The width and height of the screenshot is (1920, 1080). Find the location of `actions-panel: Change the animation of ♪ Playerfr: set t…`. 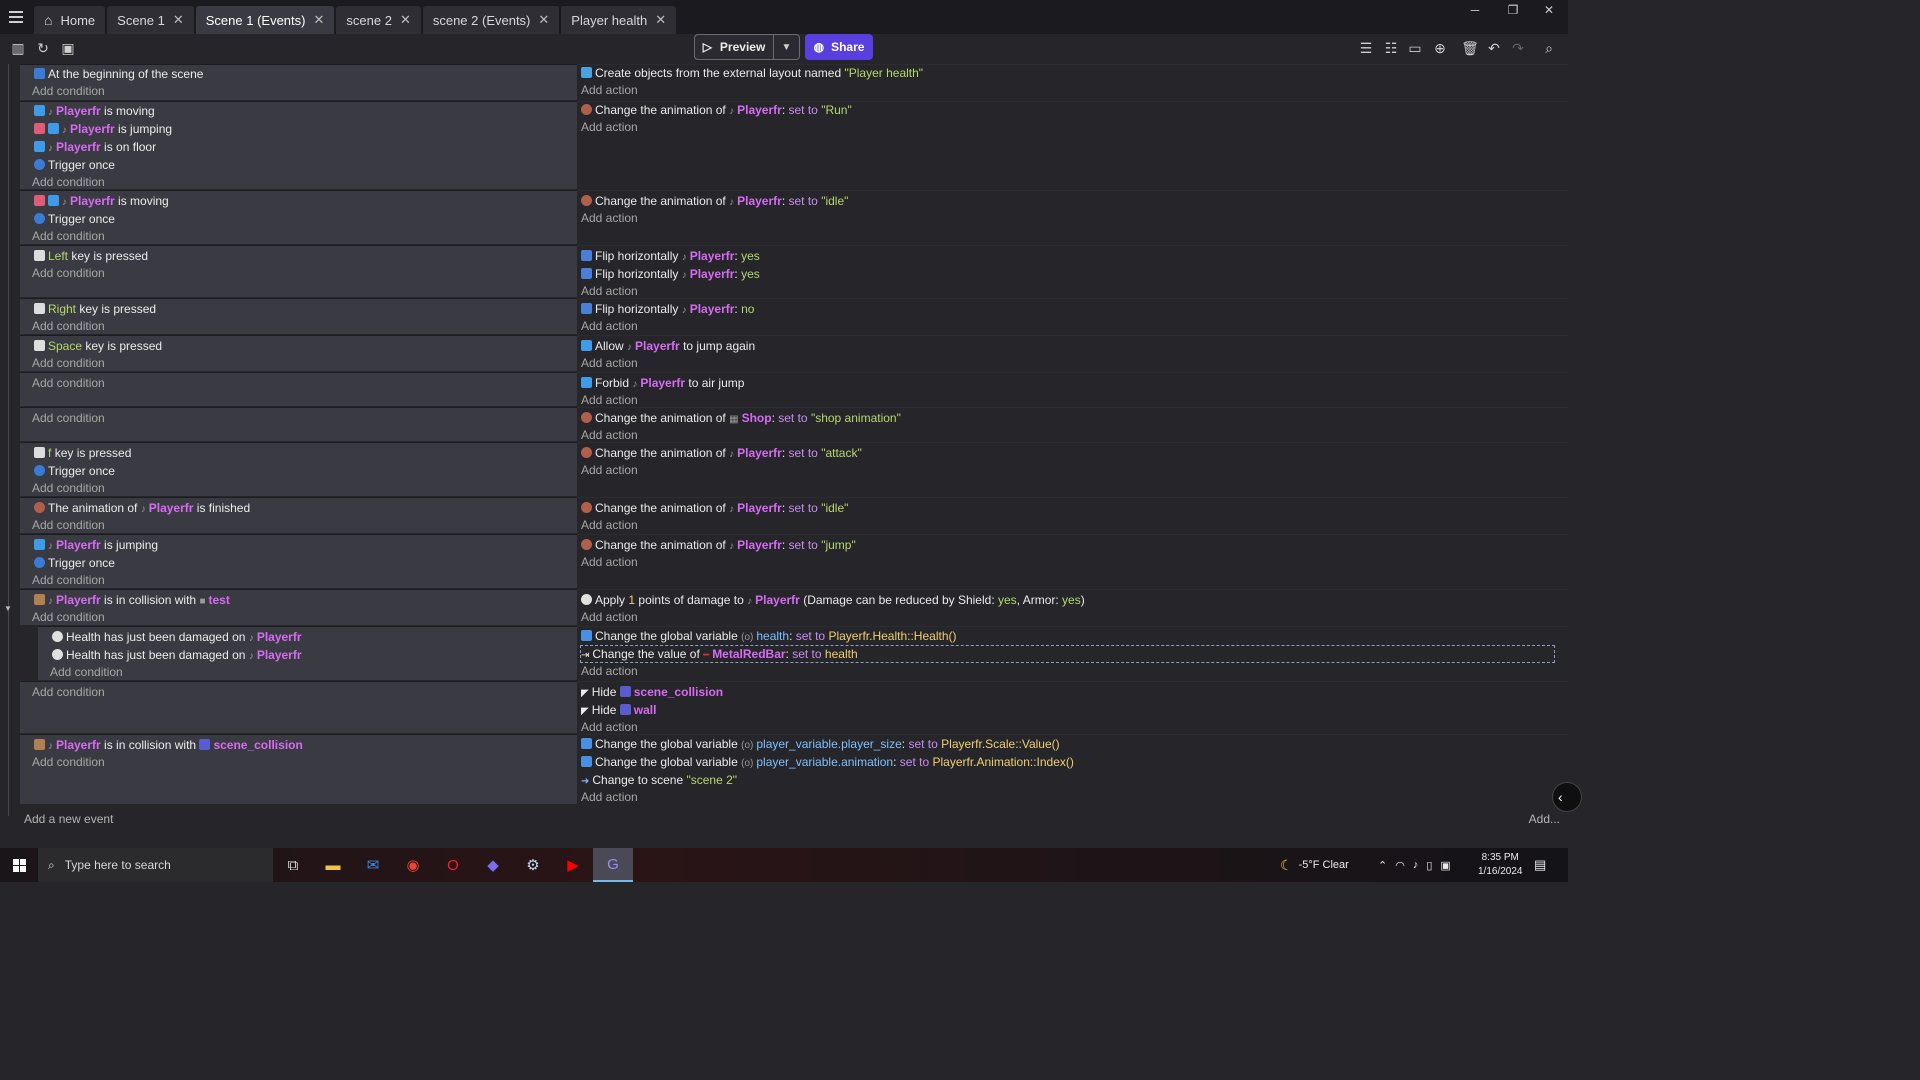

actions-panel: Change the animation of ♪ Playerfr: set t… is located at coordinates (1072, 561).